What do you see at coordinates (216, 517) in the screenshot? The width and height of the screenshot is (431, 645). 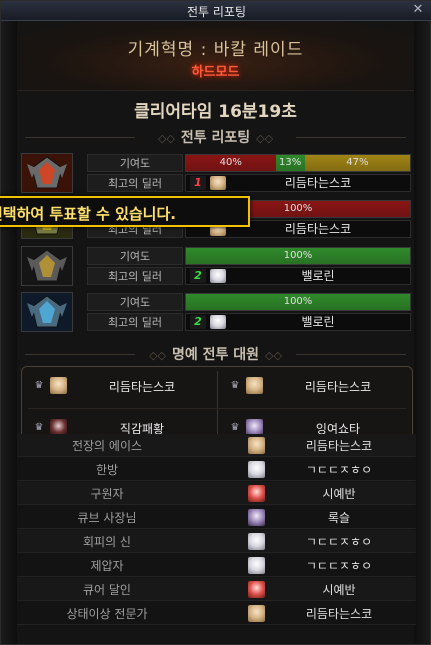 I see `award-row: 큐브 사장님 록슬` at bounding box center [216, 517].